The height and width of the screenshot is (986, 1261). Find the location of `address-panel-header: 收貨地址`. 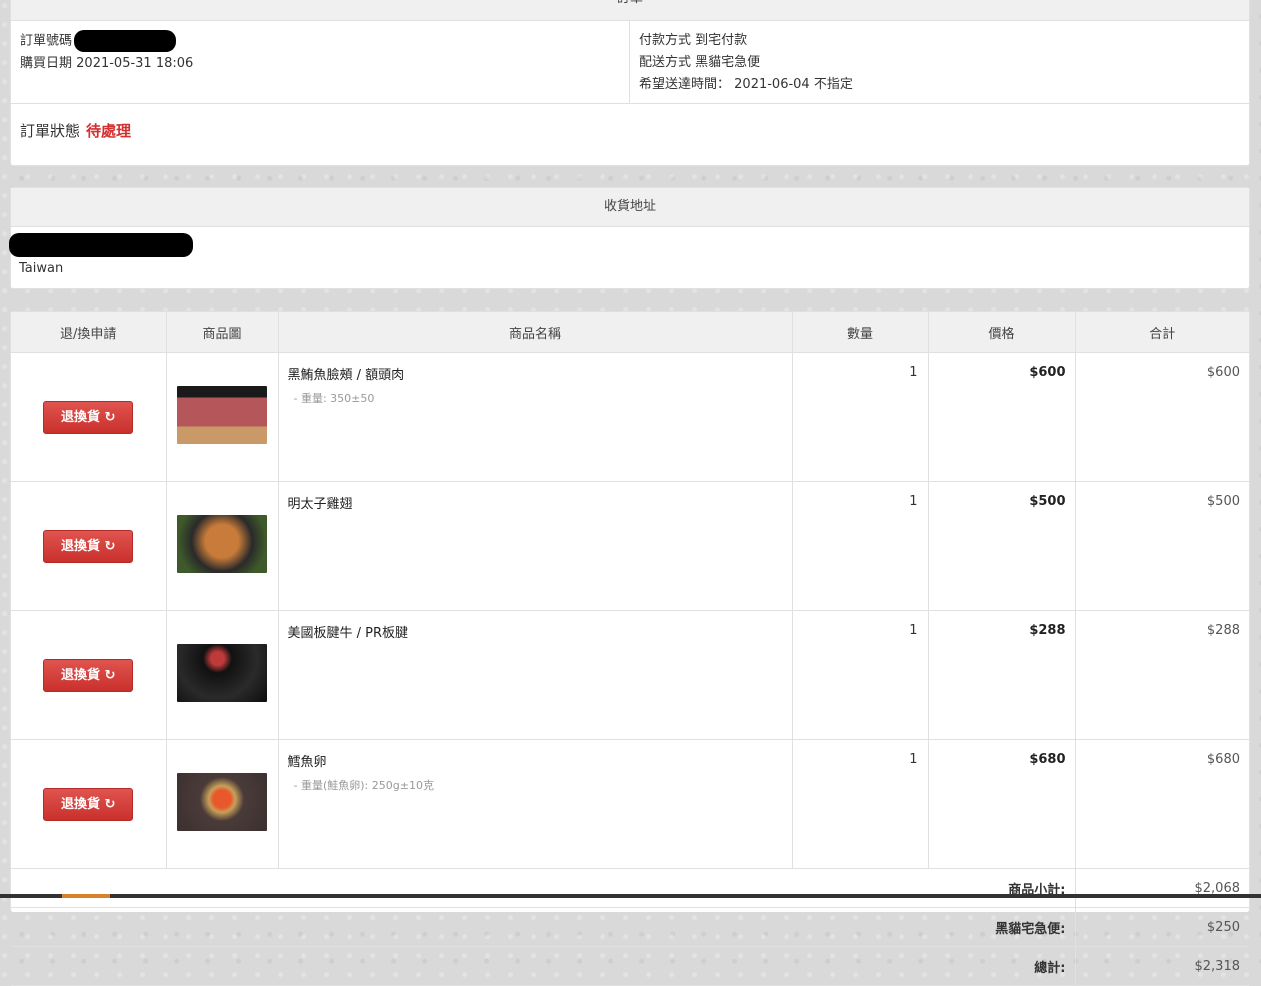

address-panel-header: 收貨地址 is located at coordinates (630, 207).